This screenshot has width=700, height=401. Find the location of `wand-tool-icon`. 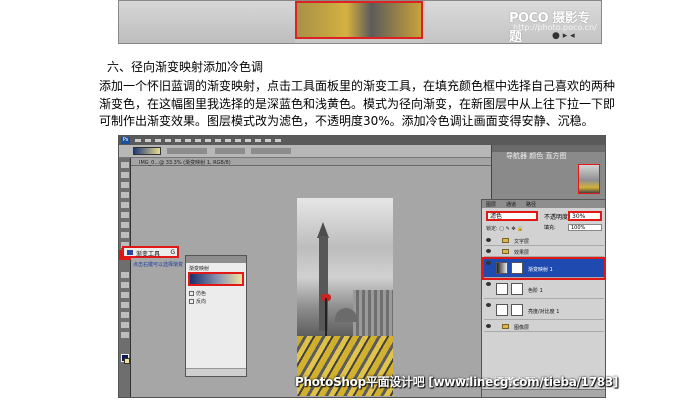

wand-tool-icon is located at coordinates (125, 195).